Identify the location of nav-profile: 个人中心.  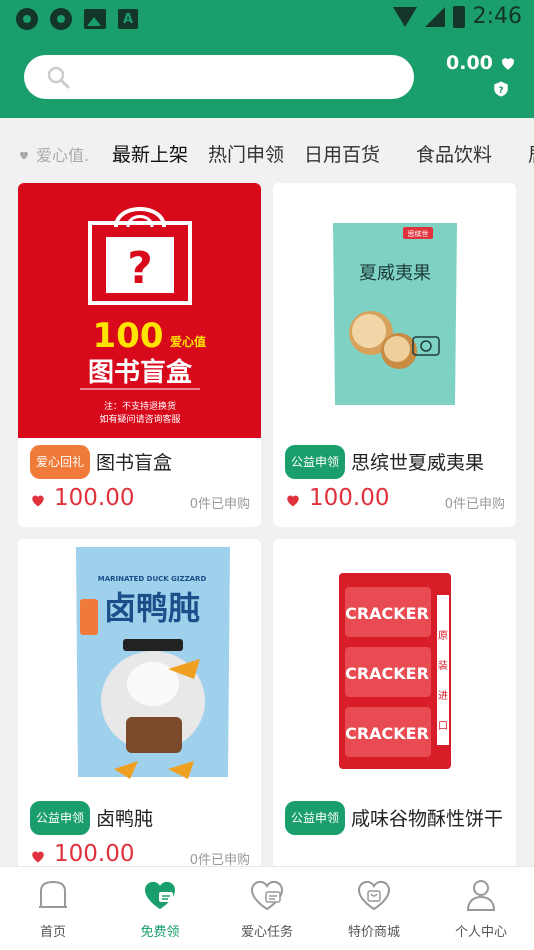
(481, 908).